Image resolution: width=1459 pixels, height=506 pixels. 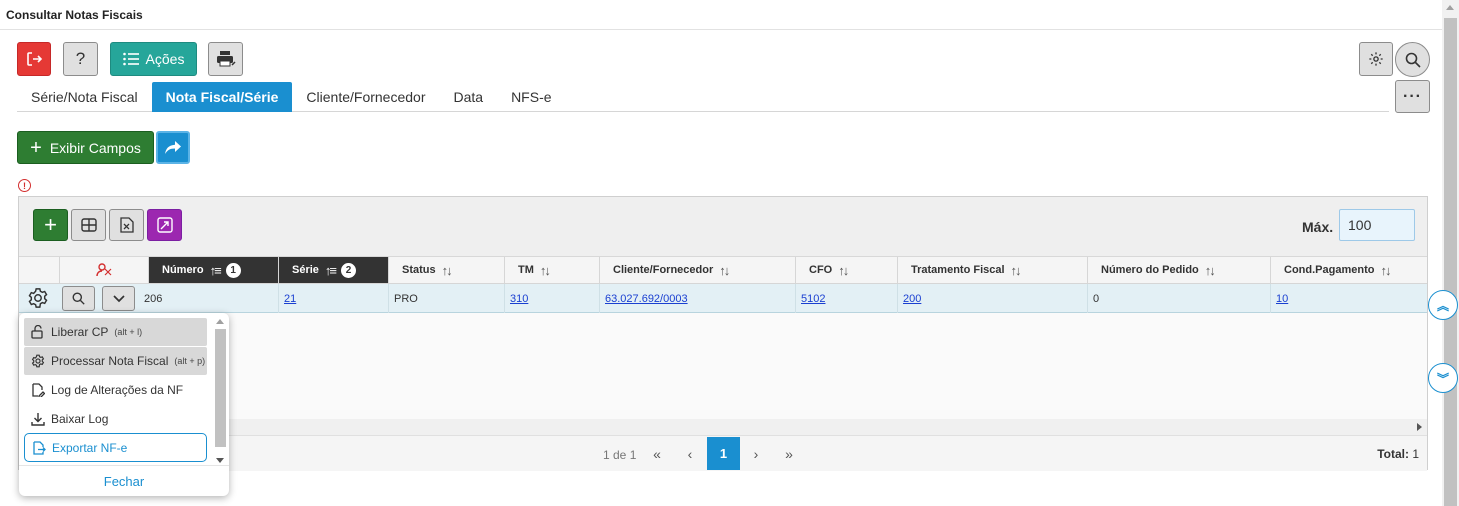 I want to click on column-header-tratamento: Tratamento Fiscal ↑↓, so click(x=993, y=270).